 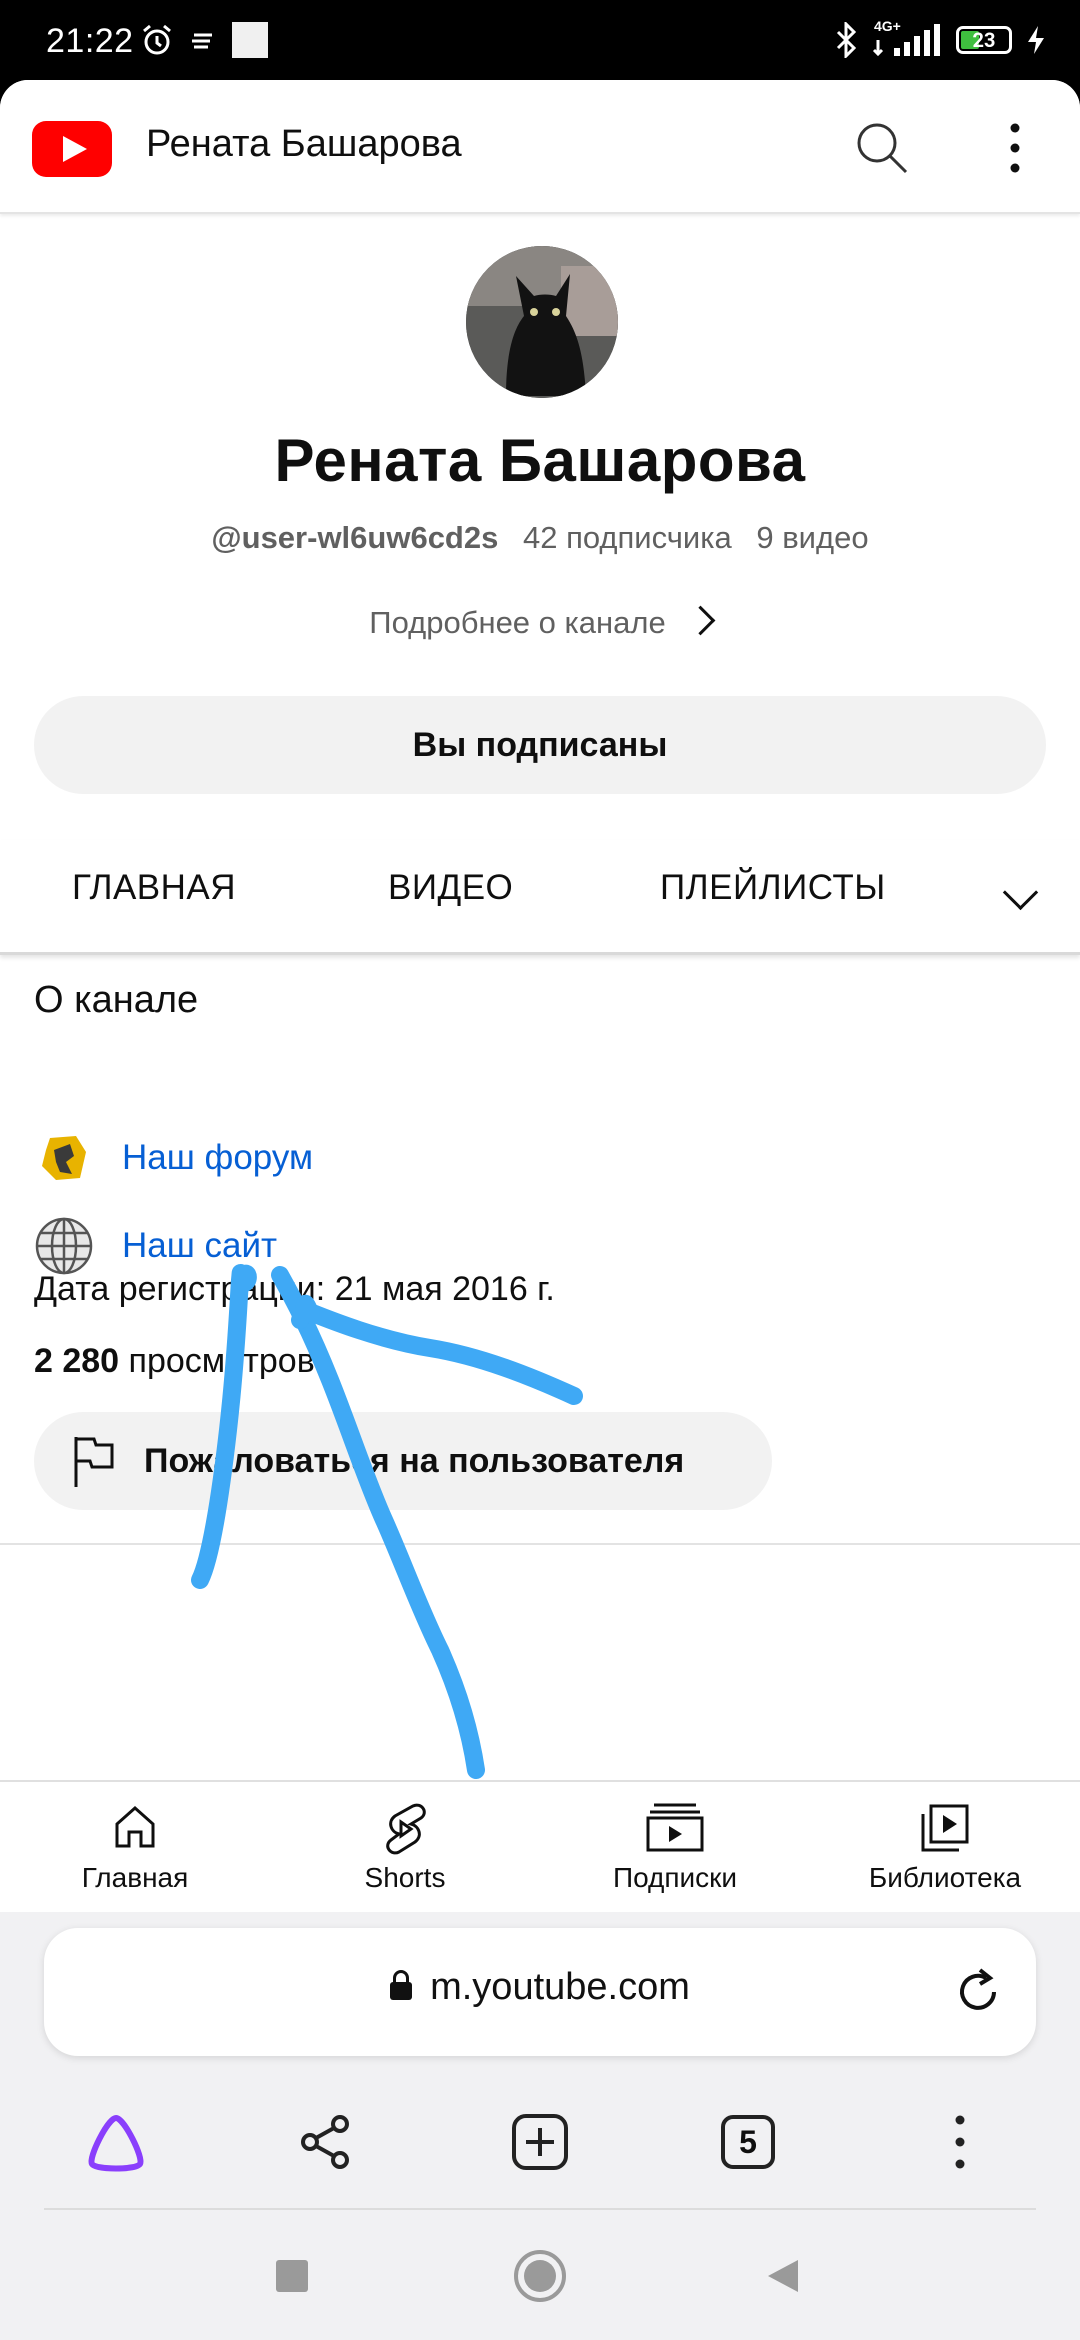 I want to click on chevron-down-icon, so click(x=1020, y=892).